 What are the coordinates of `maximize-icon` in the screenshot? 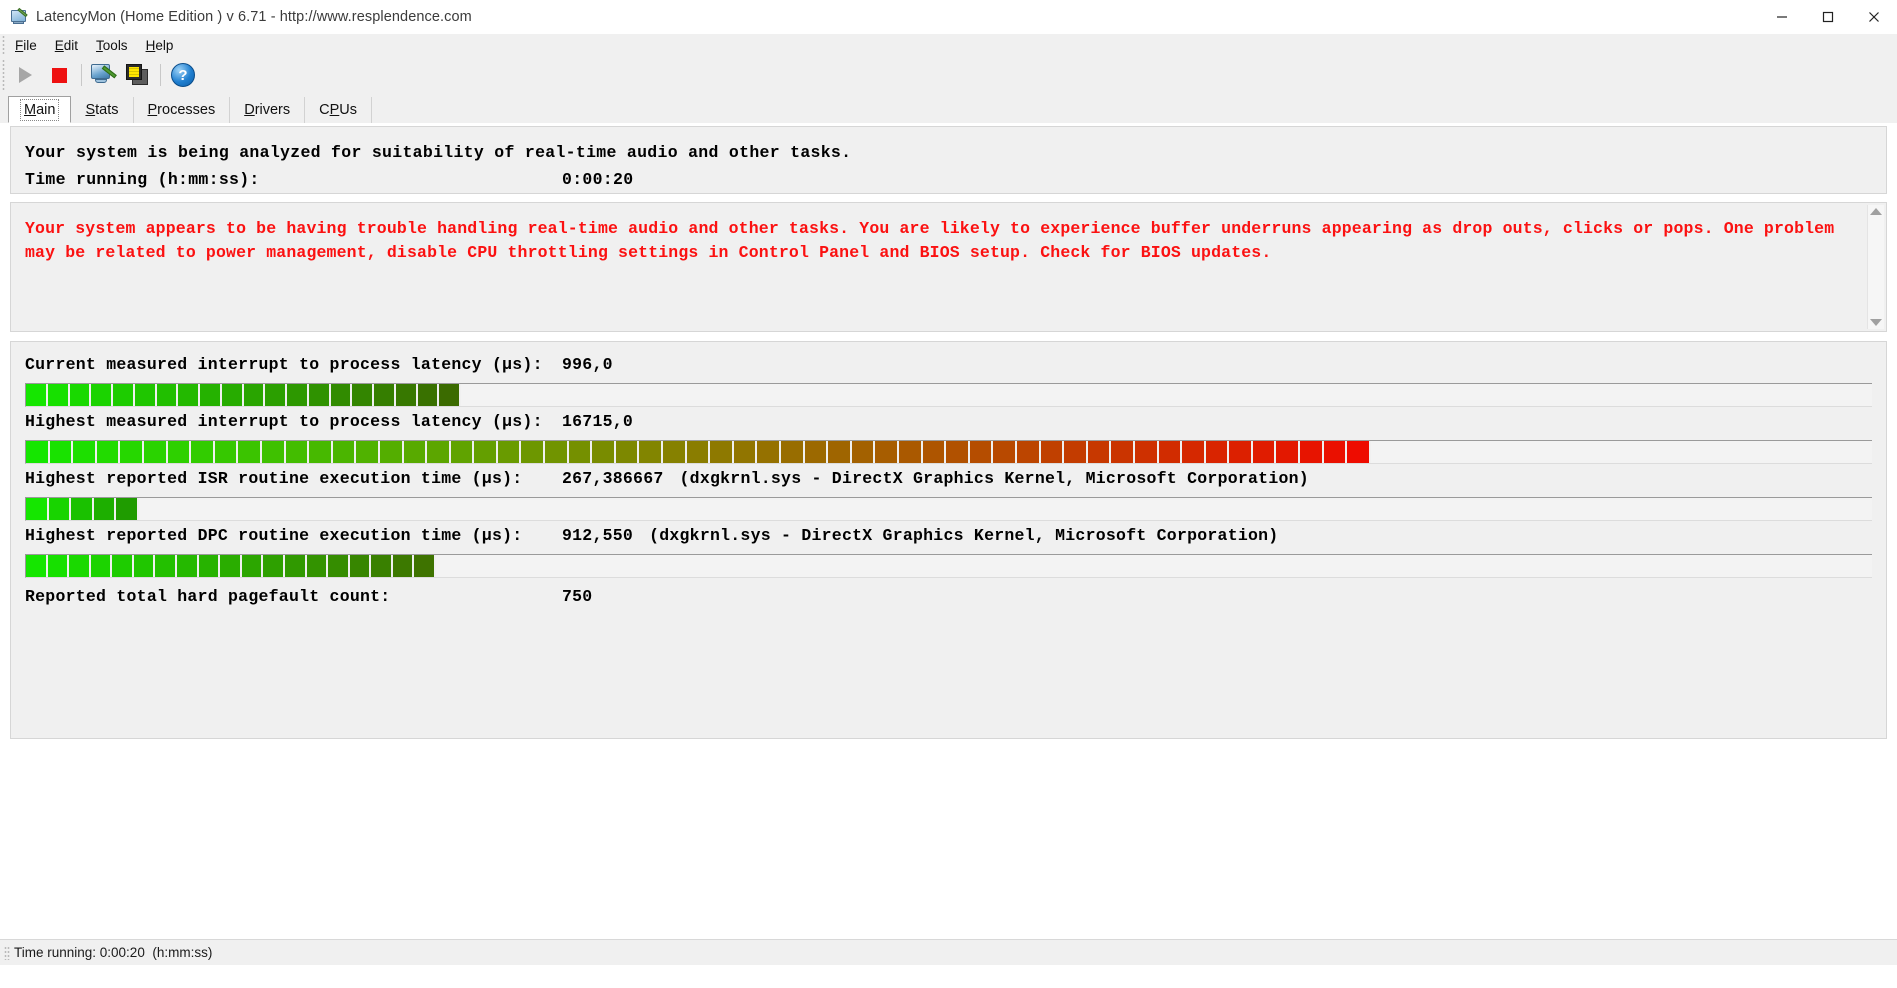 It's located at (1828, 17).